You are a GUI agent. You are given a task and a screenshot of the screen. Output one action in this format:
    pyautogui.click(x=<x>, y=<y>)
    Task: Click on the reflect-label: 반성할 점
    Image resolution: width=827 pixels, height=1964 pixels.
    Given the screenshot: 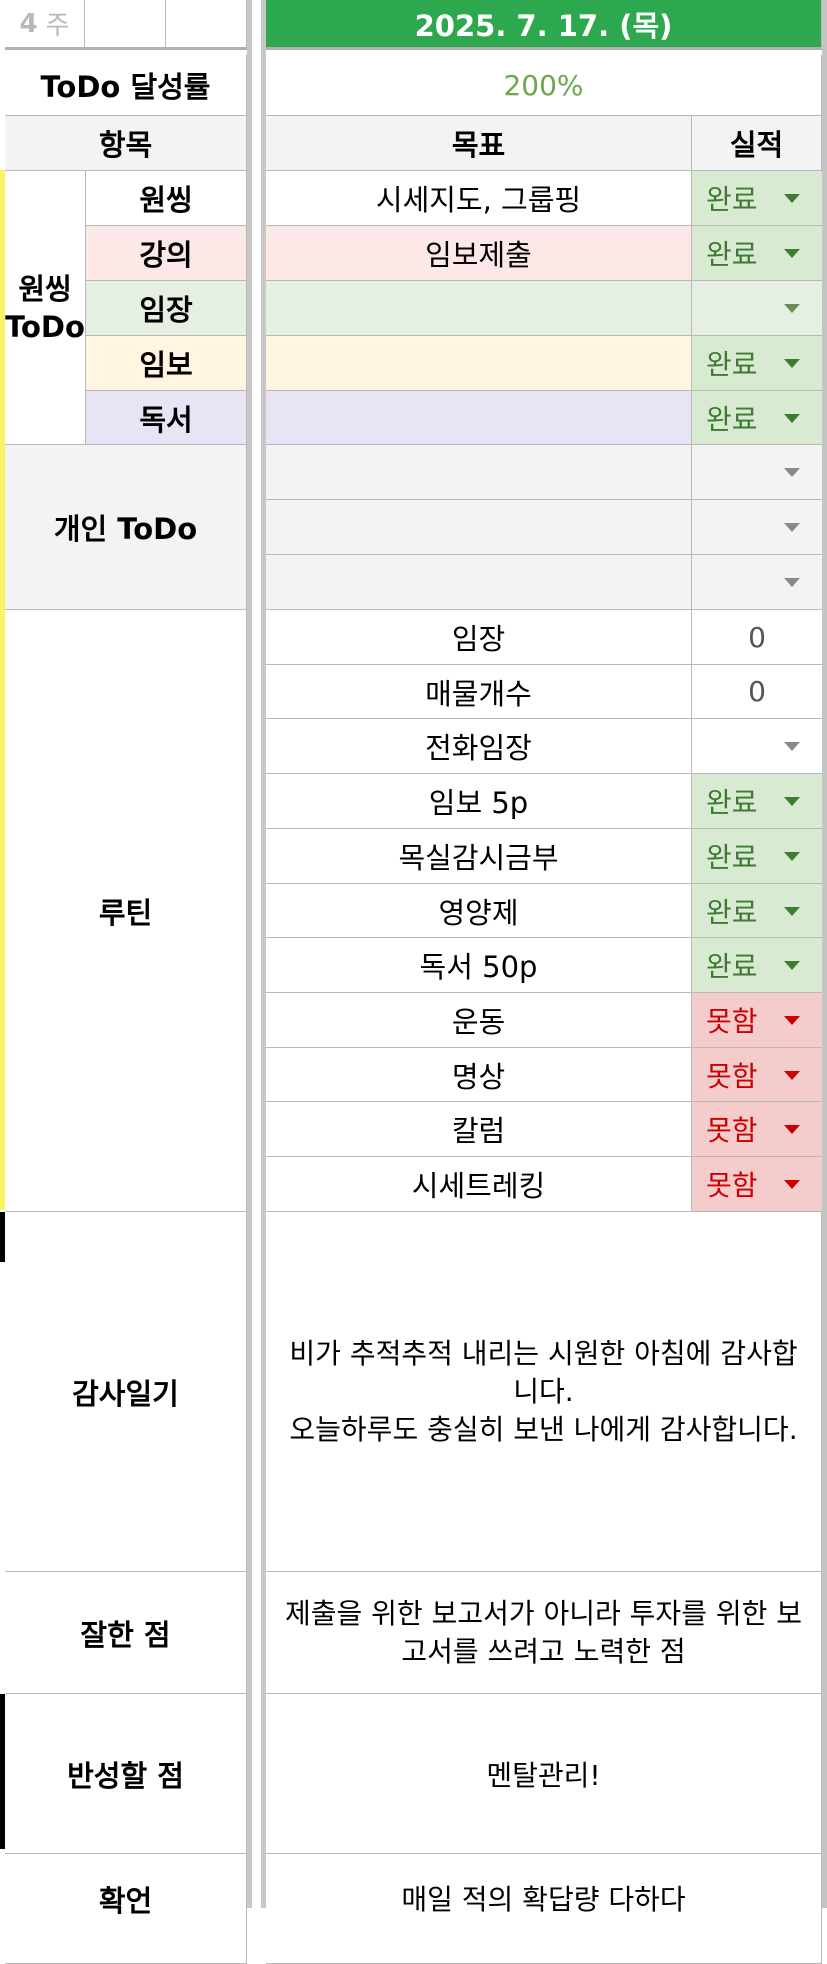 What is the action you would take?
    pyautogui.click(x=126, y=1774)
    